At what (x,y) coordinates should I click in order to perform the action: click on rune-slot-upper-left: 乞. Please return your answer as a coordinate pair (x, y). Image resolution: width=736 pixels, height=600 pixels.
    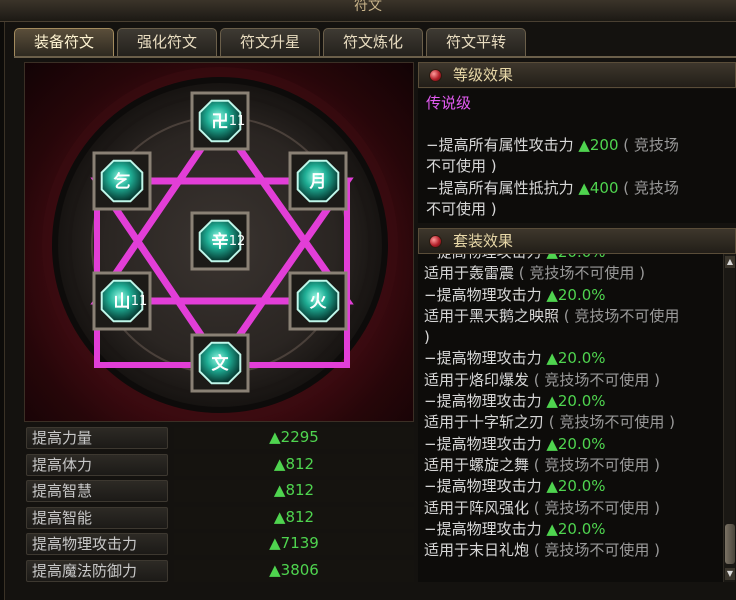
    Looking at the image, I should click on (122, 181).